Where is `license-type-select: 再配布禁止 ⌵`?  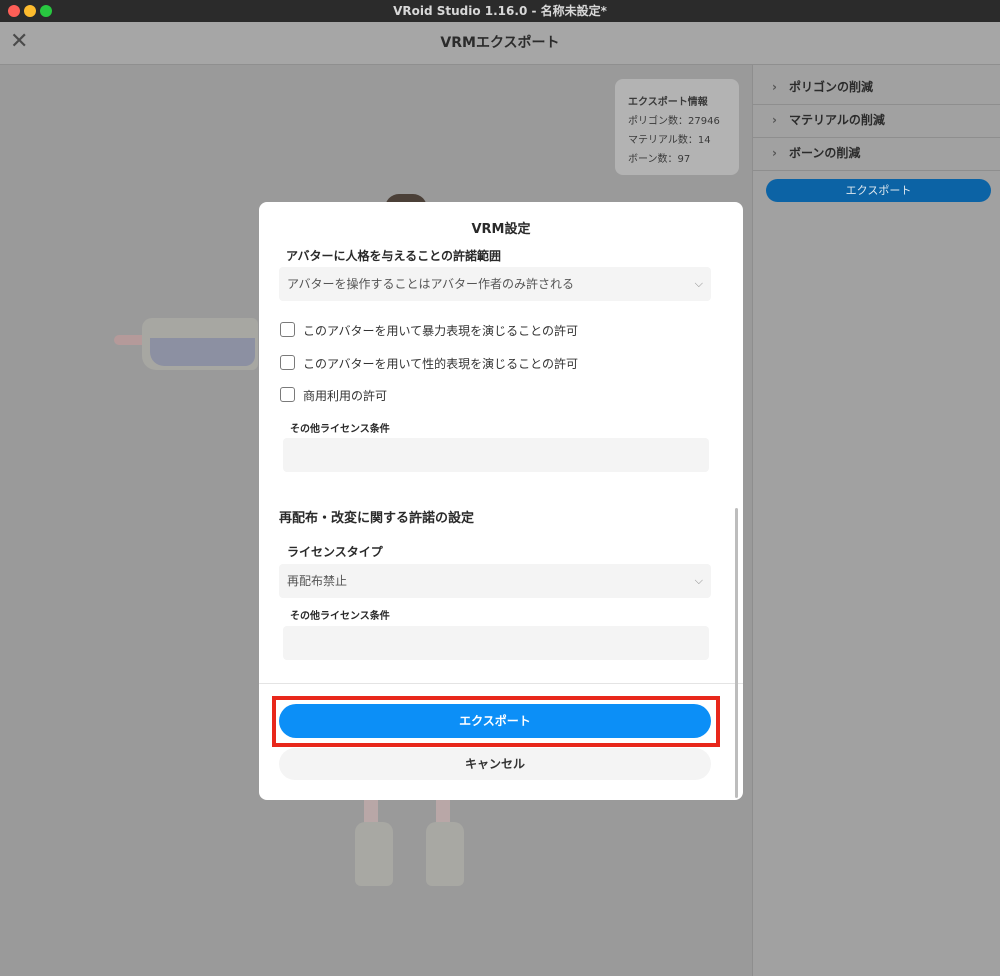 license-type-select: 再配布禁止 ⌵ is located at coordinates (495, 581).